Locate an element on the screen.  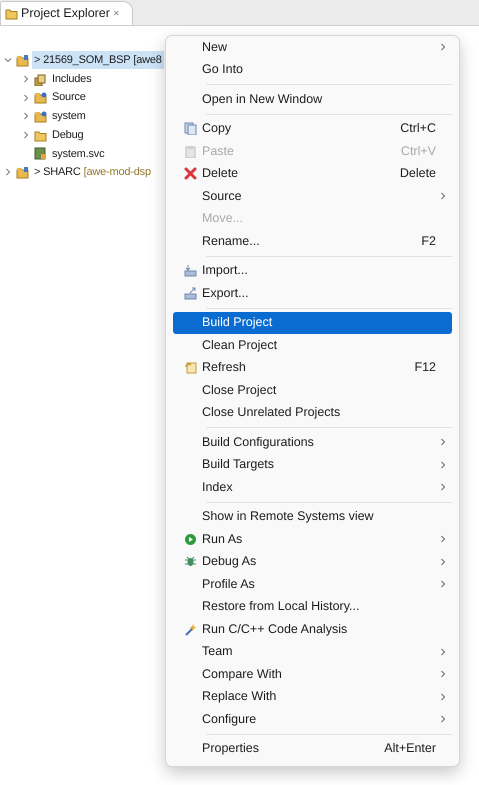
menu-label: Configure is located at coordinates (230, 719).